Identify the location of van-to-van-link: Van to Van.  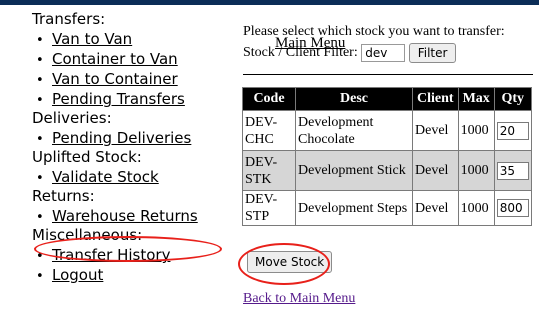
(92, 39).